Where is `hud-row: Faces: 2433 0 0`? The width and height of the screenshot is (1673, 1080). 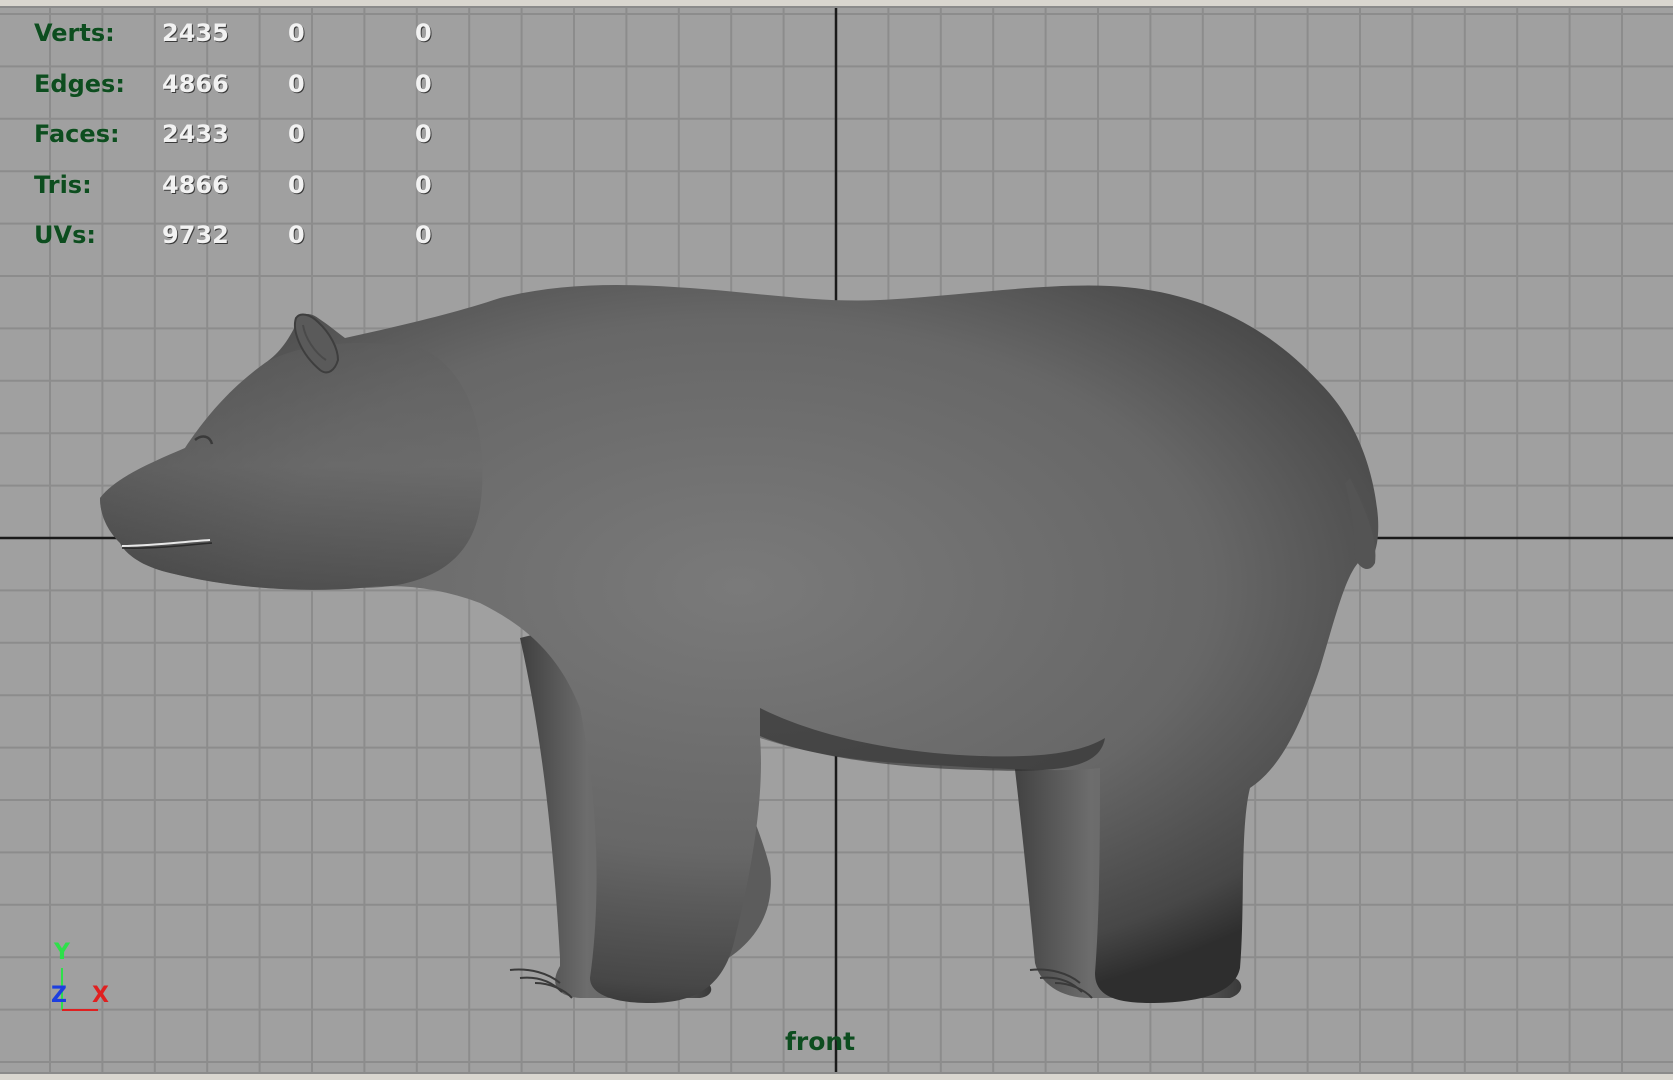
hud-row: Faces: 2433 0 0 is located at coordinates (254, 134).